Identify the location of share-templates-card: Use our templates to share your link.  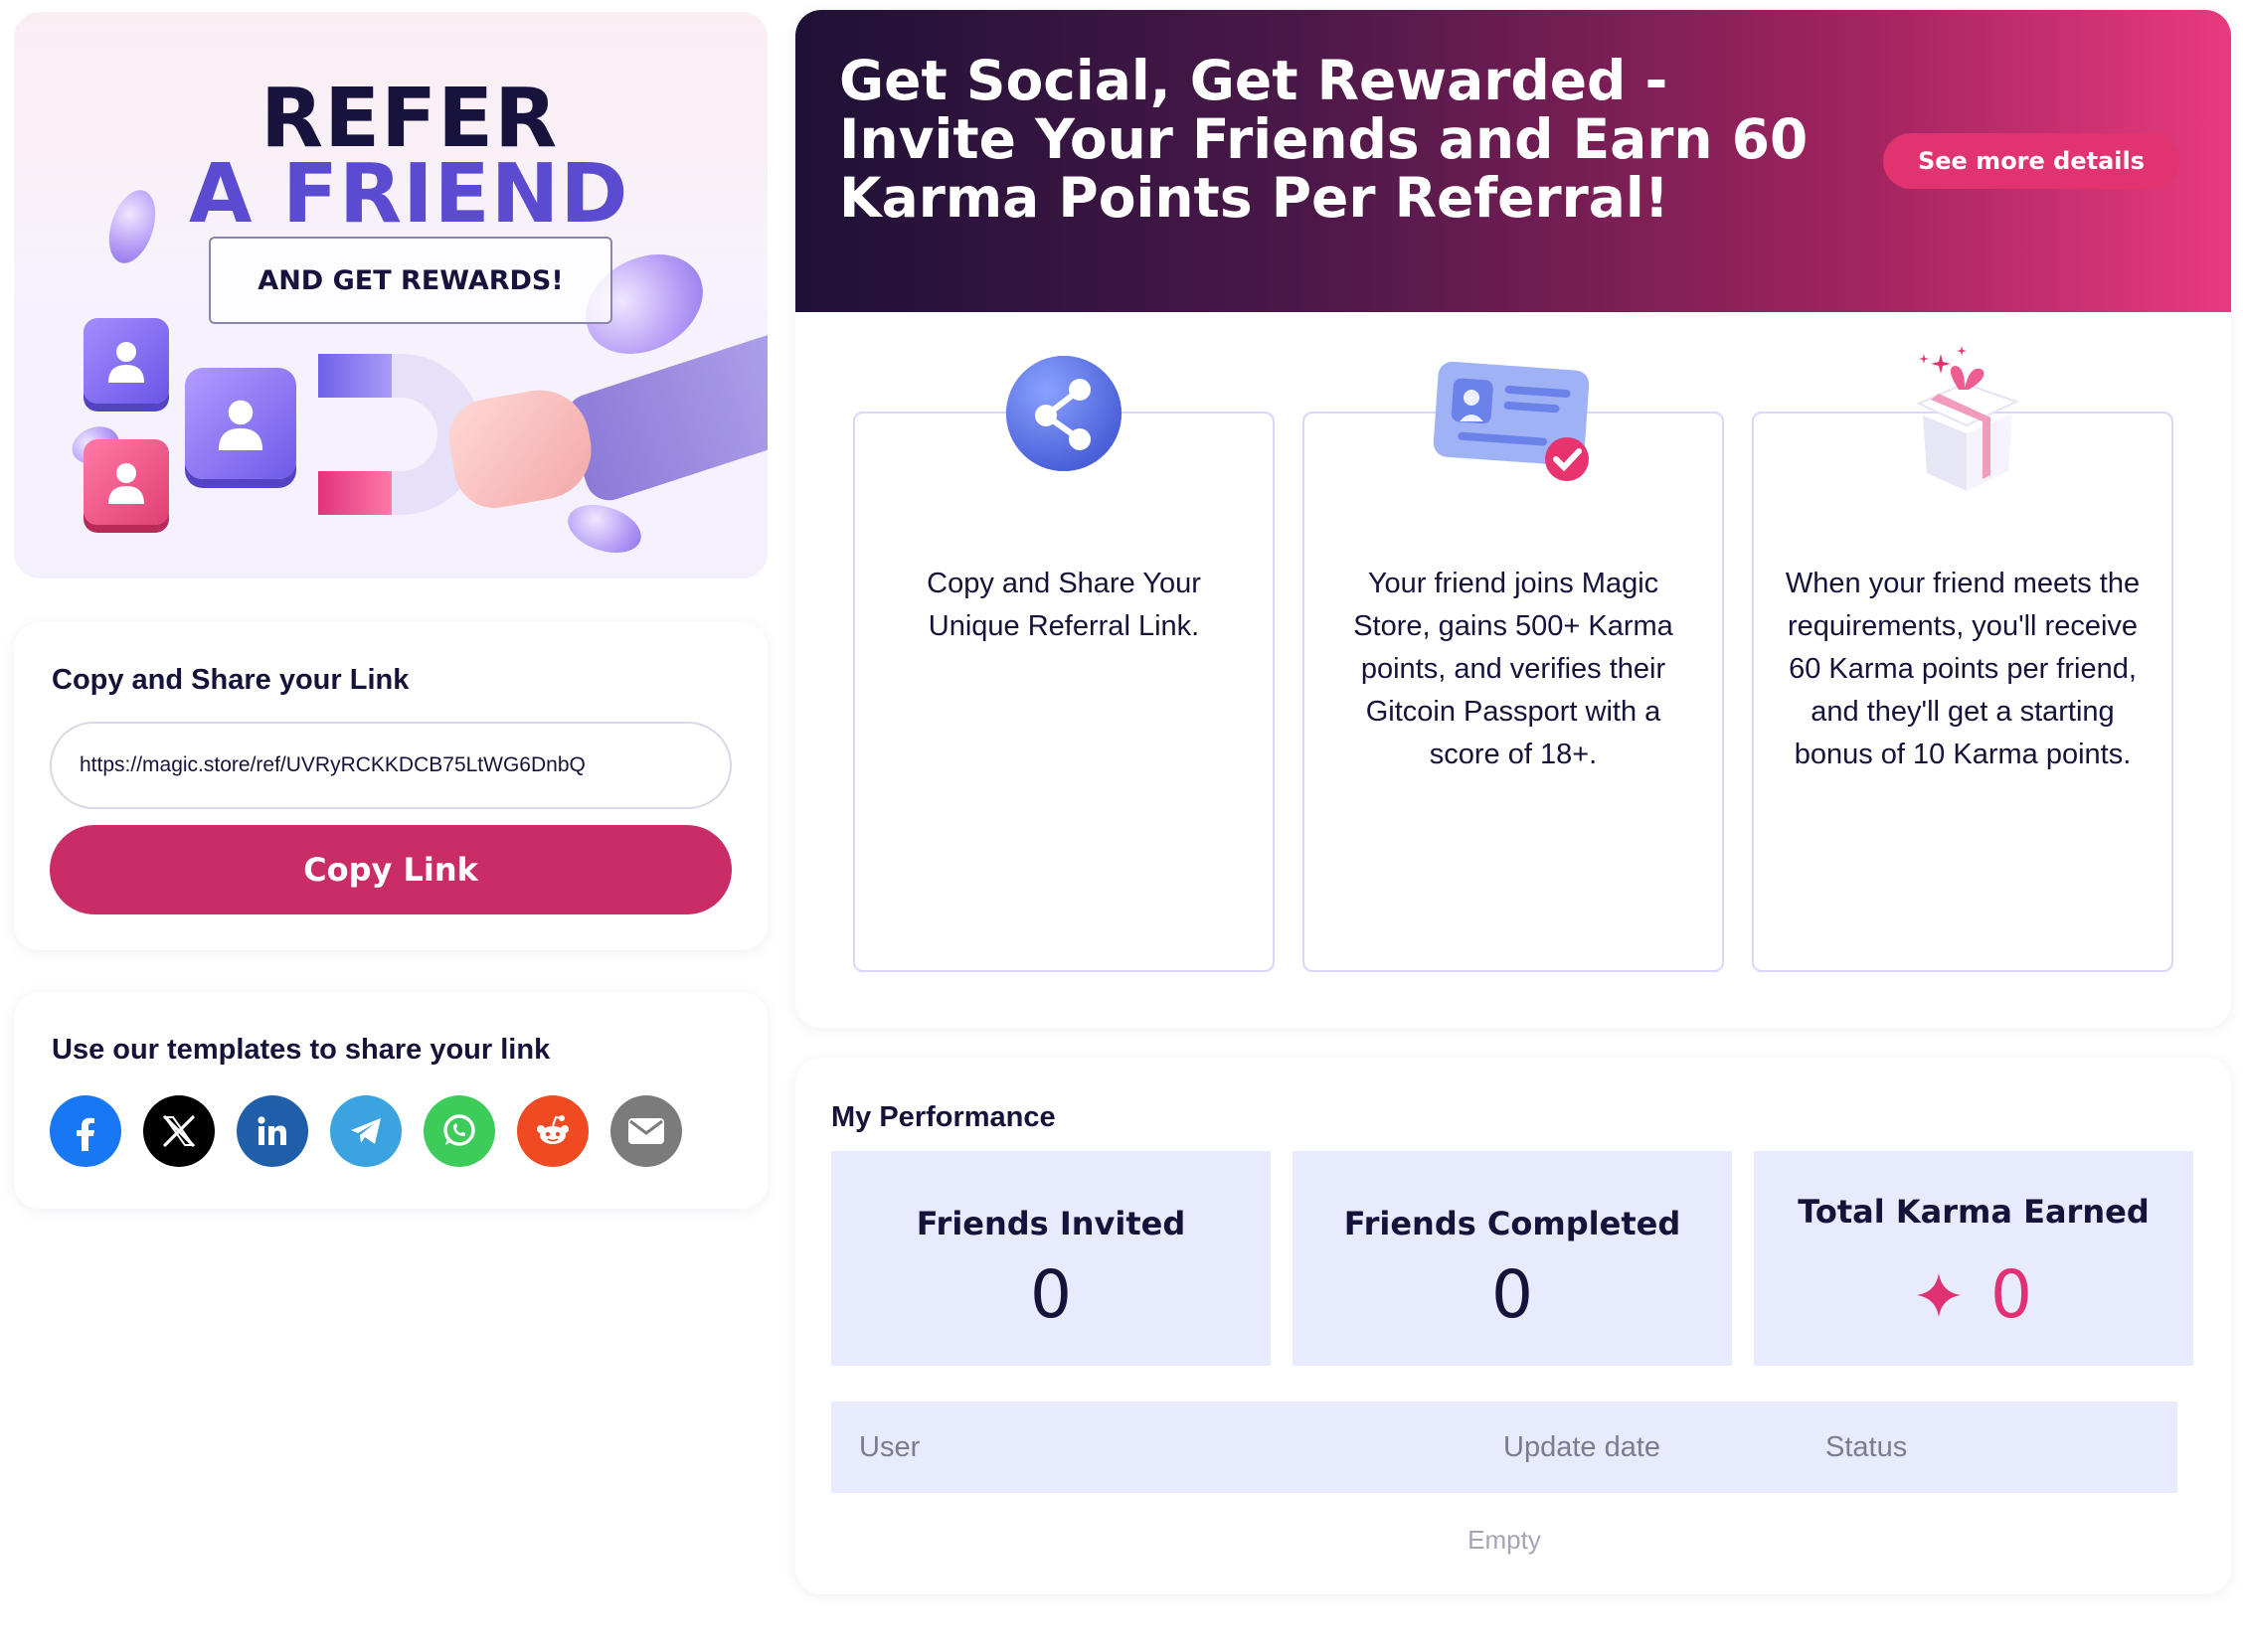
(391, 1100).